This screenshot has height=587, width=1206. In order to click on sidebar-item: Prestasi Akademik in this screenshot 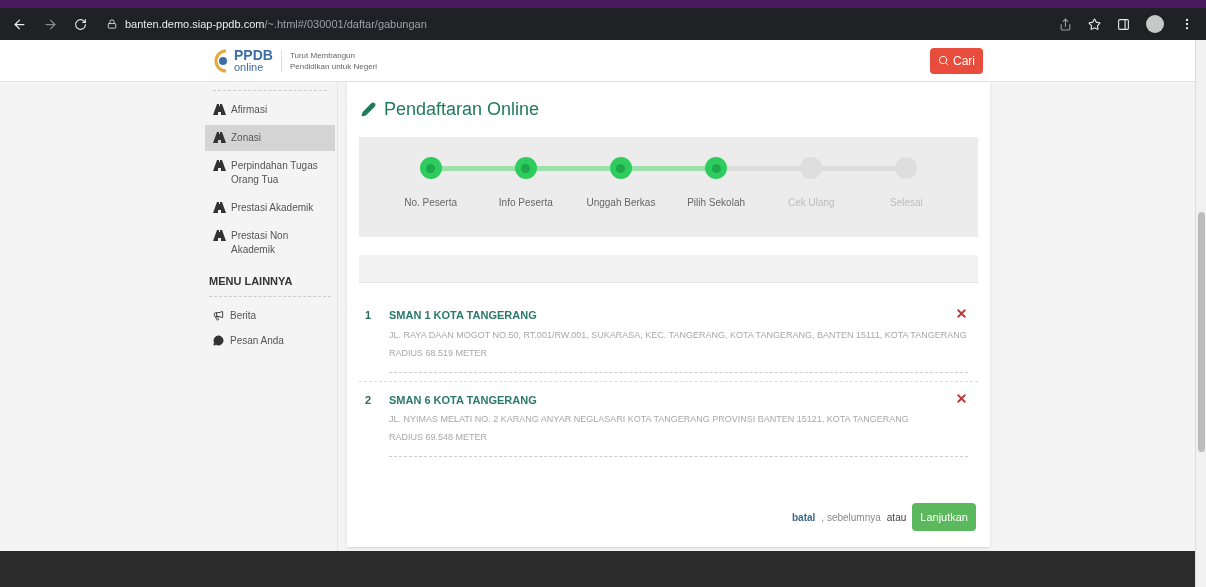, I will do `click(270, 208)`.